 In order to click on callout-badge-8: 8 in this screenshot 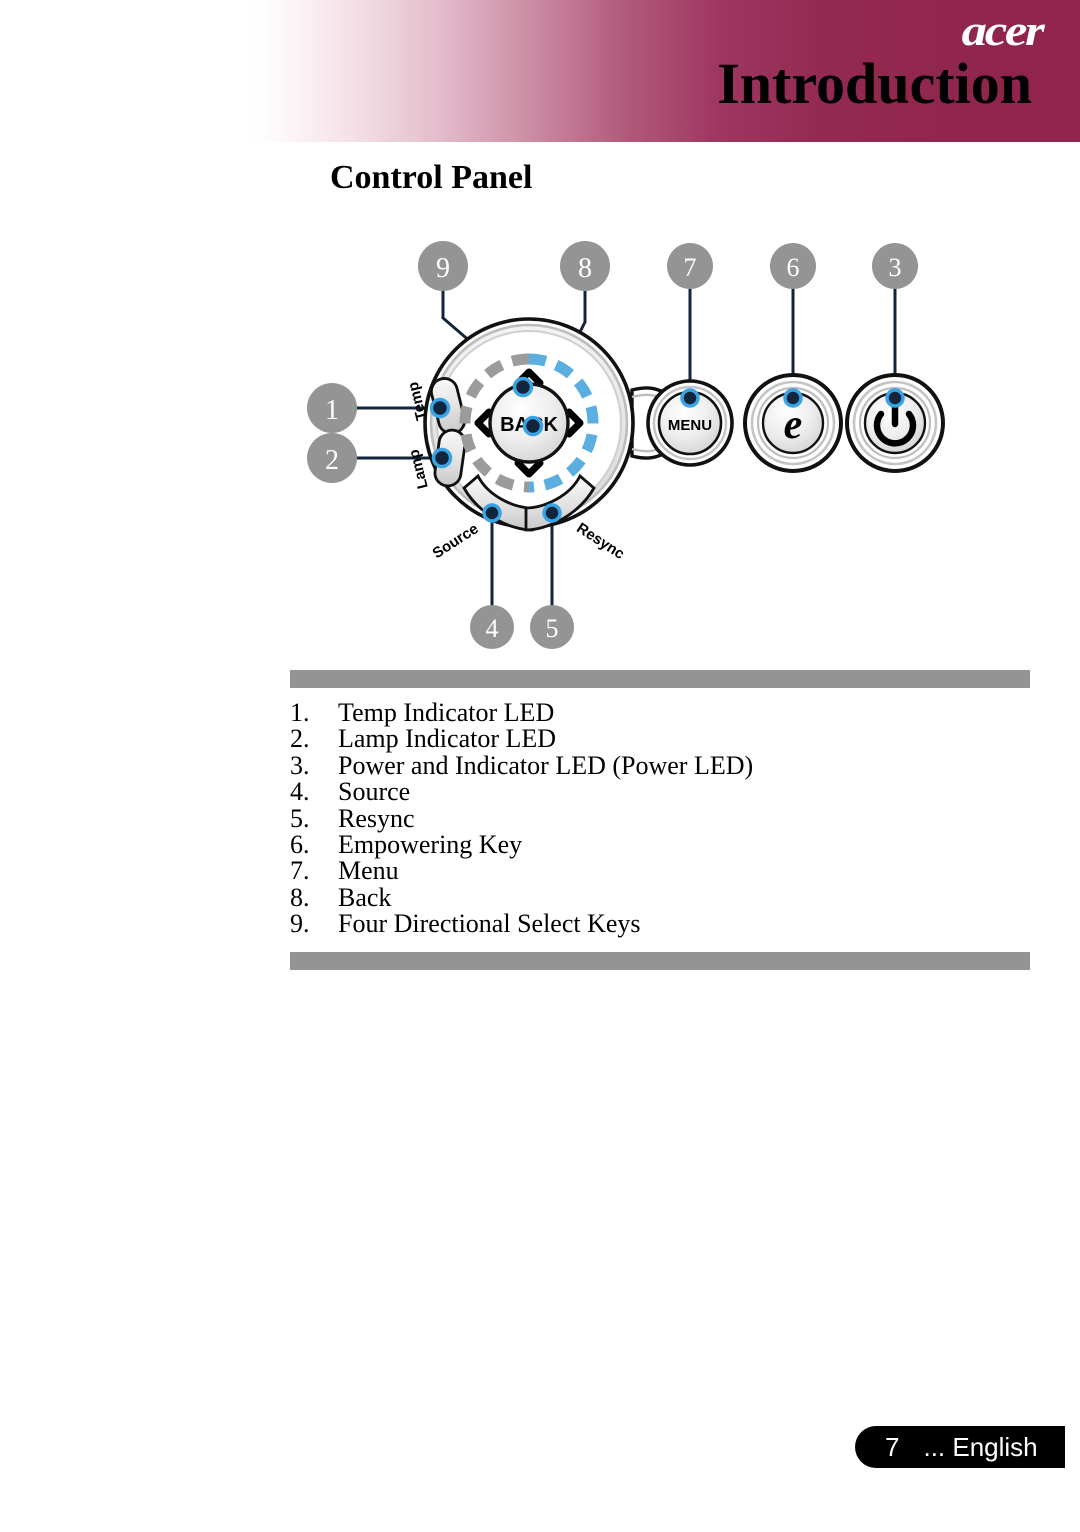, I will do `click(585, 266)`.